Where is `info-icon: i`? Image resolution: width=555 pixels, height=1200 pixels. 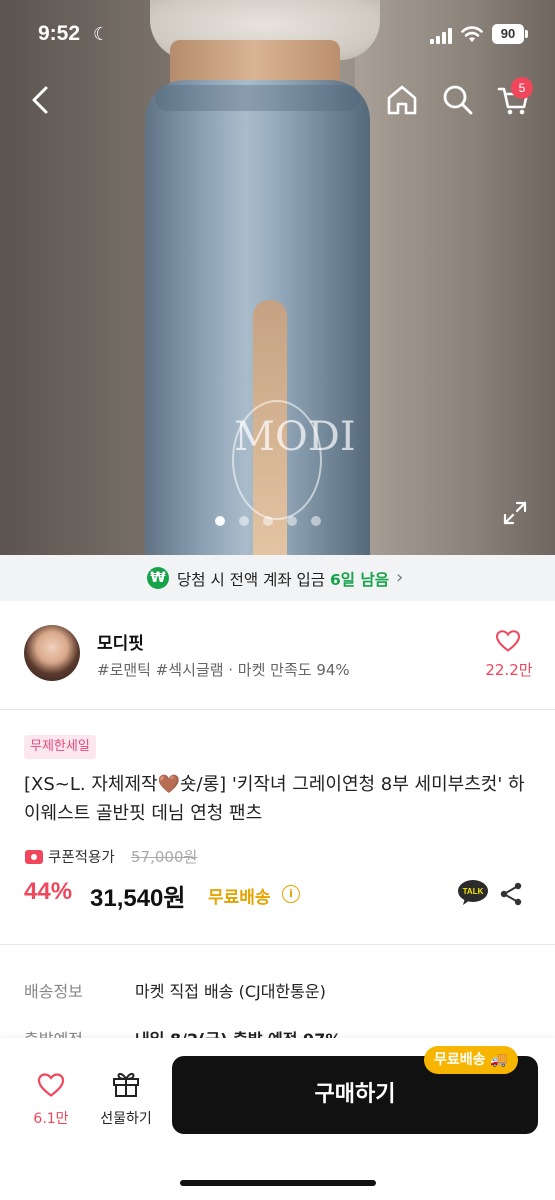
info-icon: i is located at coordinates (291, 894).